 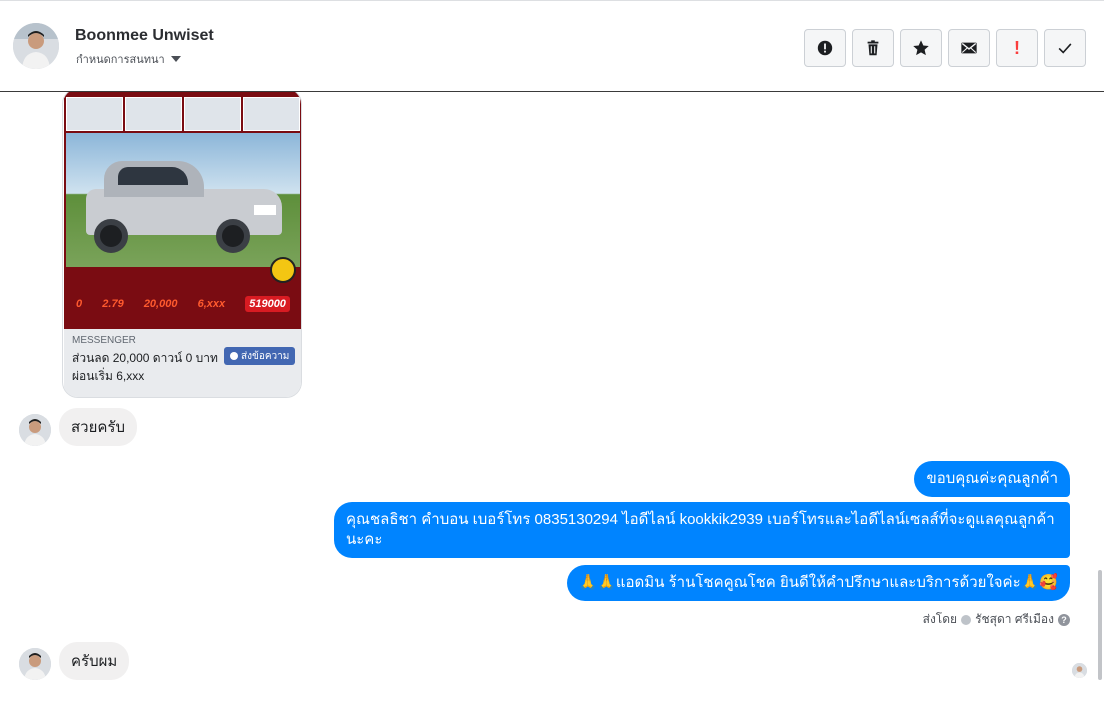 I want to click on star-button, so click(x=921, y=48).